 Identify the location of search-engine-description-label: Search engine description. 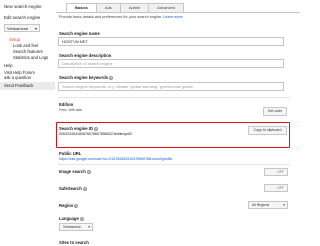
(85, 55).